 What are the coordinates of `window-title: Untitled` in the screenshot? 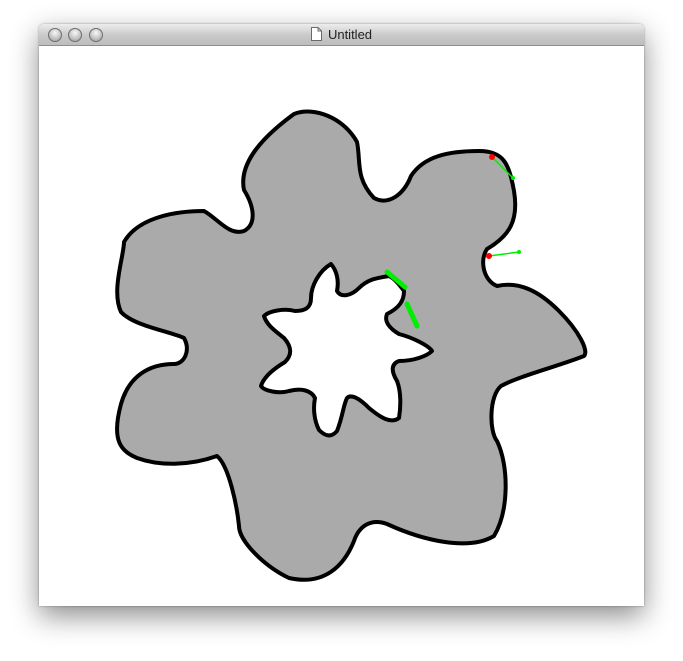 It's located at (350, 34).